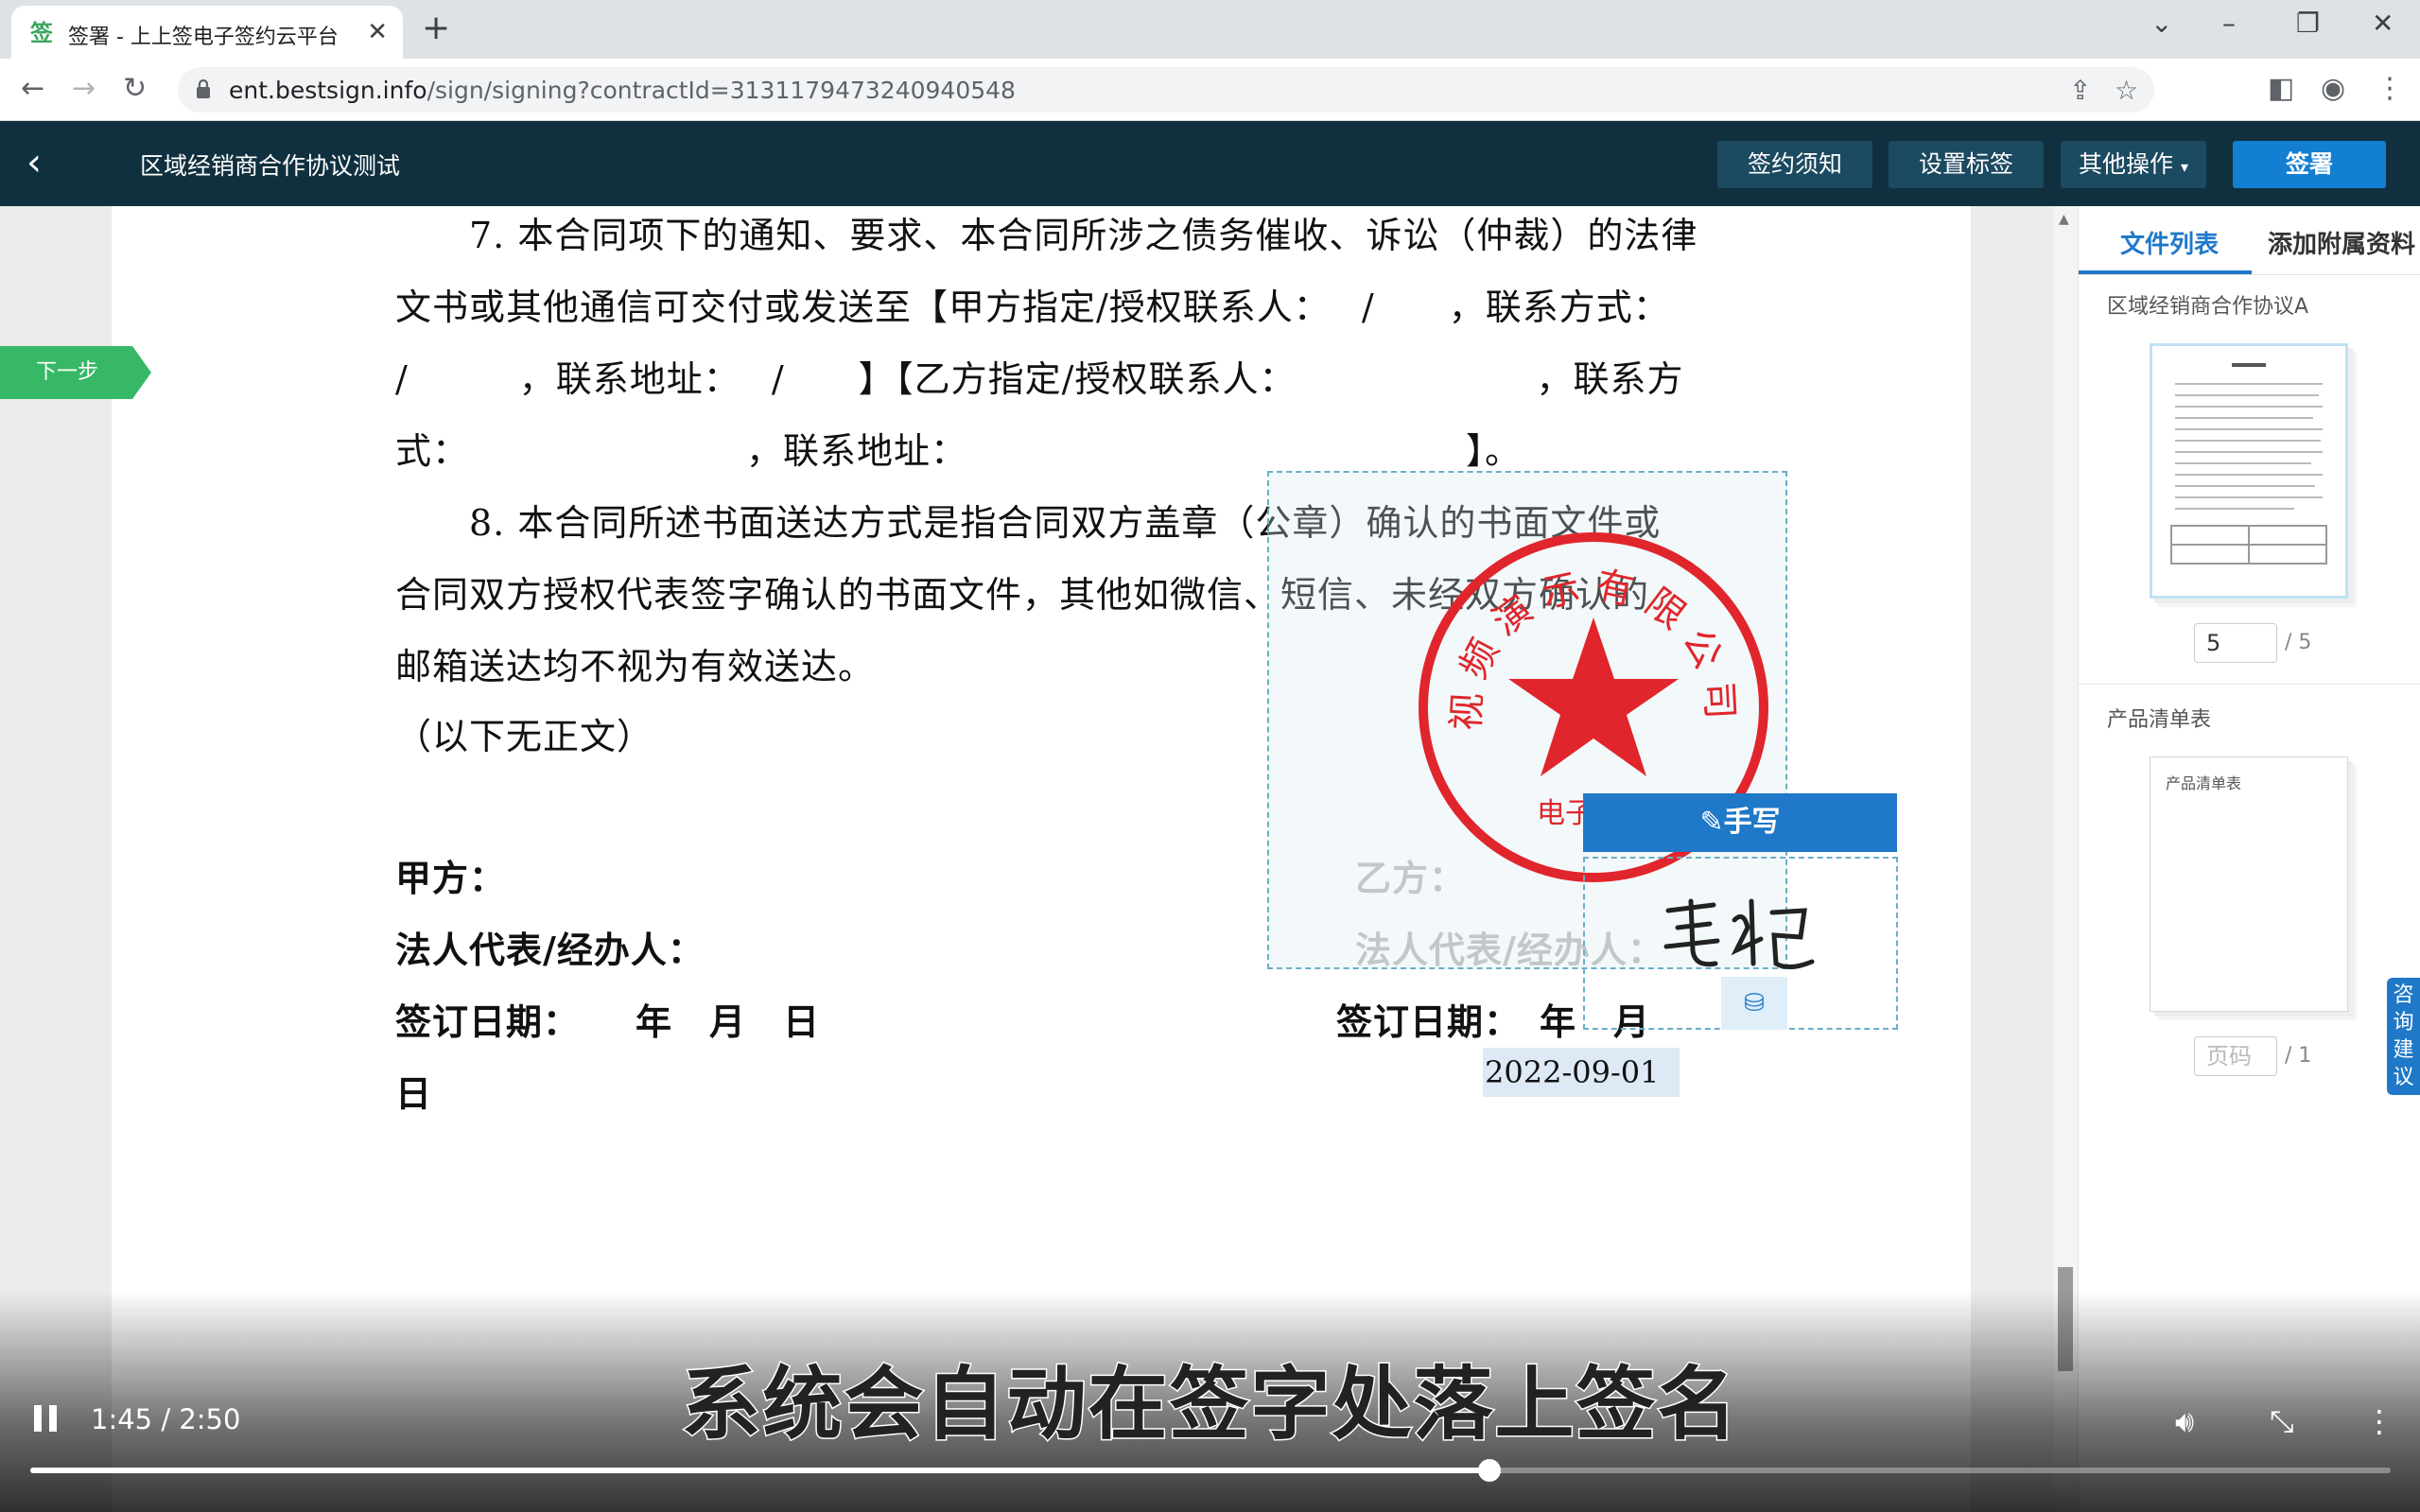 The height and width of the screenshot is (1512, 2420). I want to click on browser-tab: 签 签署 - 上上签电子签约云平台 ✕, so click(207, 32).